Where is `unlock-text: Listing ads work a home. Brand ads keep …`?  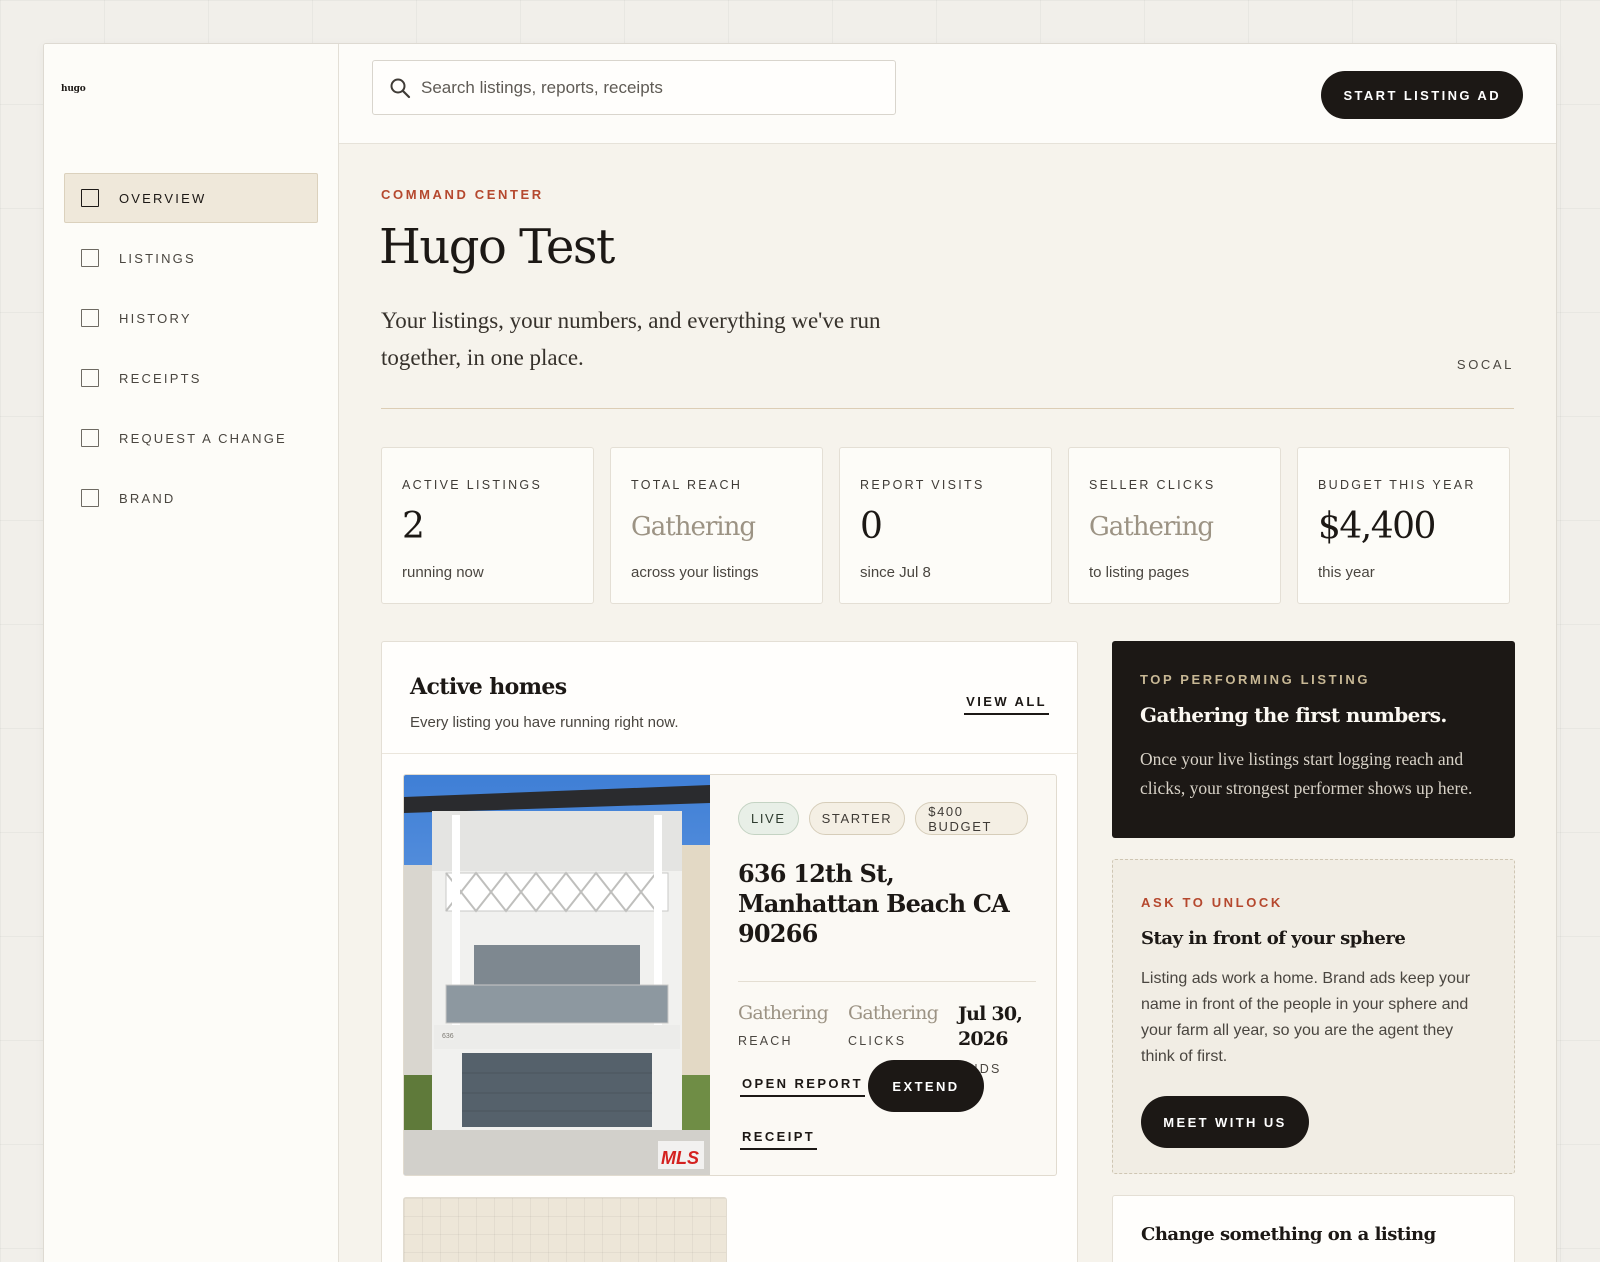 unlock-text: Listing ads work a home. Brand ads keep … is located at coordinates (1306, 1017).